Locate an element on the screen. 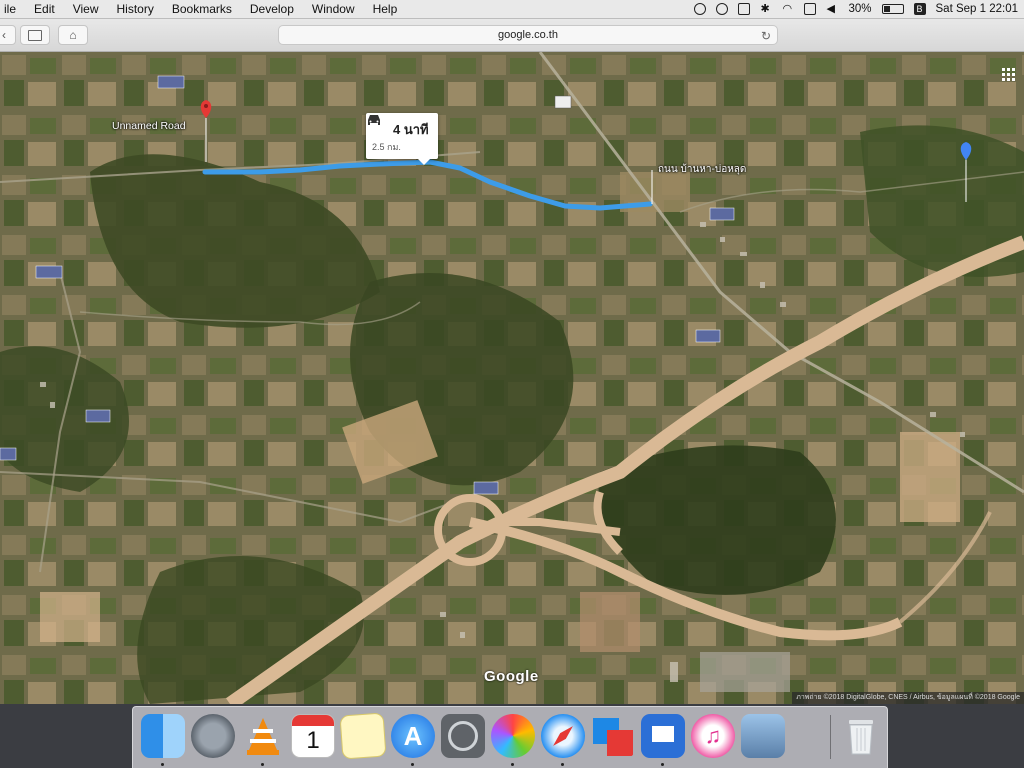 This screenshot has height=768, width=1024. keynote-icon is located at coordinates (663, 736).